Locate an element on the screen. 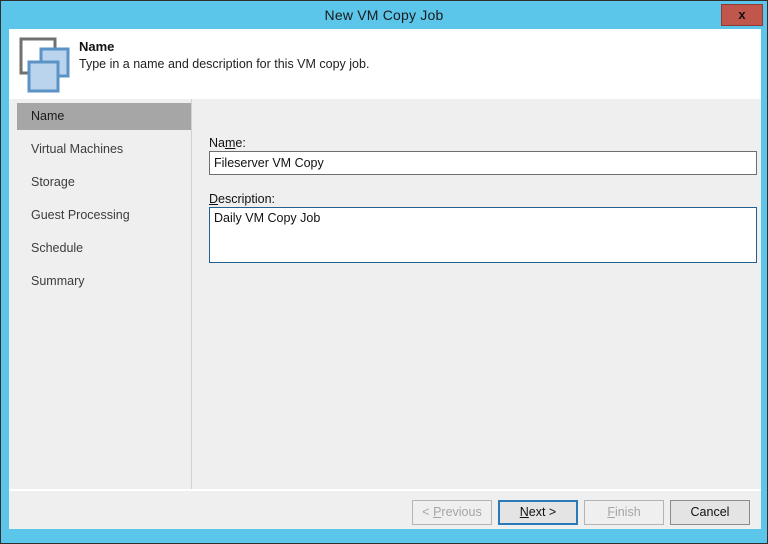  sidebar-item-schedule: Schedule is located at coordinates (104, 248).